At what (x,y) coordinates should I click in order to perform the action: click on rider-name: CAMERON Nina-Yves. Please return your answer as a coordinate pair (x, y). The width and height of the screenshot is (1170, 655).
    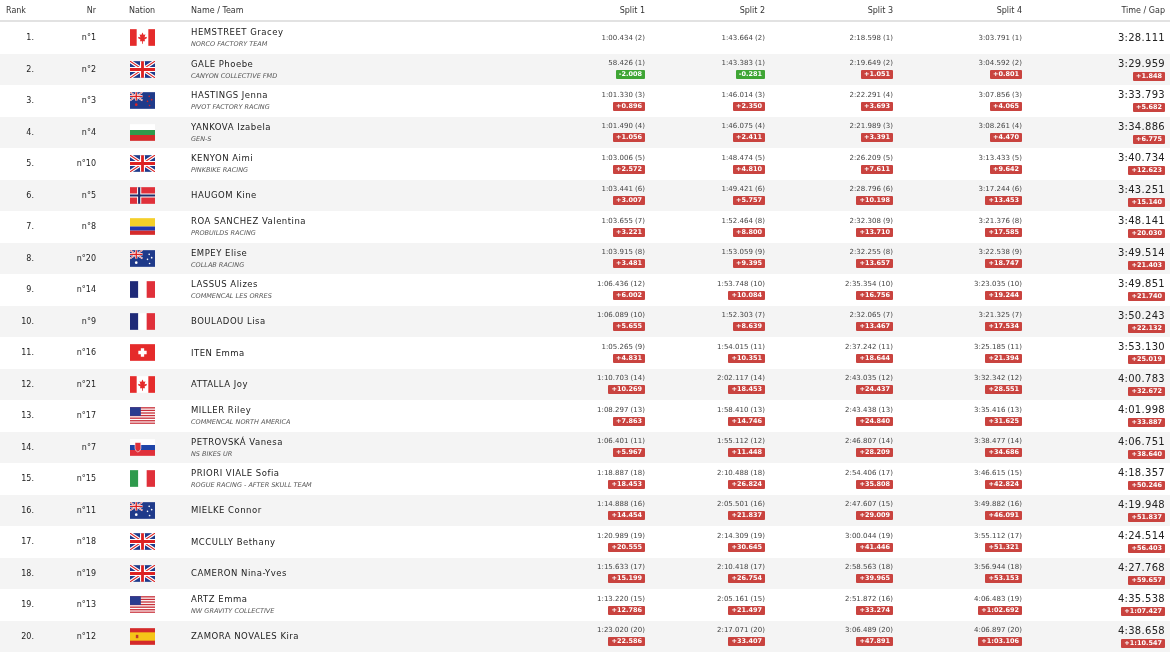
    Looking at the image, I should click on (355, 573).